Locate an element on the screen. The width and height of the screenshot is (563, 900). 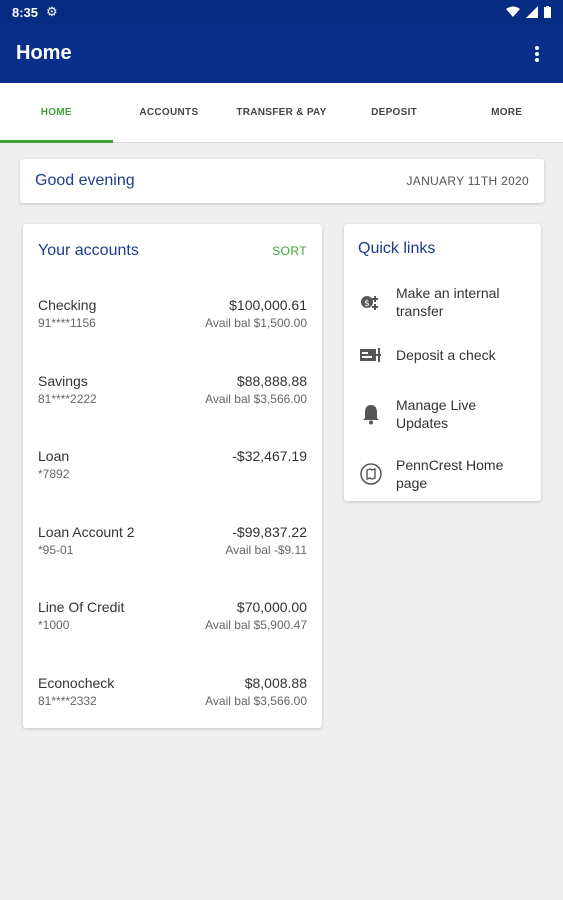
tab-more: MORE is located at coordinates (506, 112).